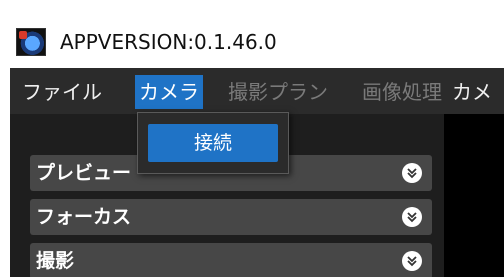  I want to click on menu-file: ファイル, so click(62, 92).